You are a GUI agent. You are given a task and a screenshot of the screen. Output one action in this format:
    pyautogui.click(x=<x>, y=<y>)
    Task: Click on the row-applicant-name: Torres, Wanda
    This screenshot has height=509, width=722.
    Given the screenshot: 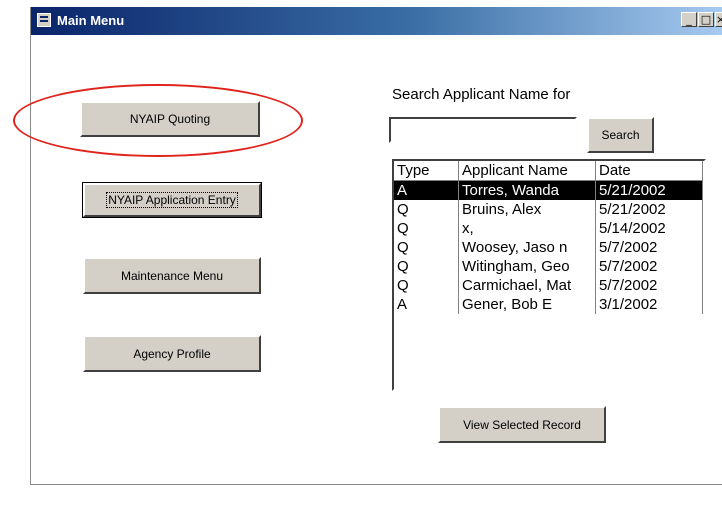 What is the action you would take?
    pyautogui.click(x=527, y=190)
    